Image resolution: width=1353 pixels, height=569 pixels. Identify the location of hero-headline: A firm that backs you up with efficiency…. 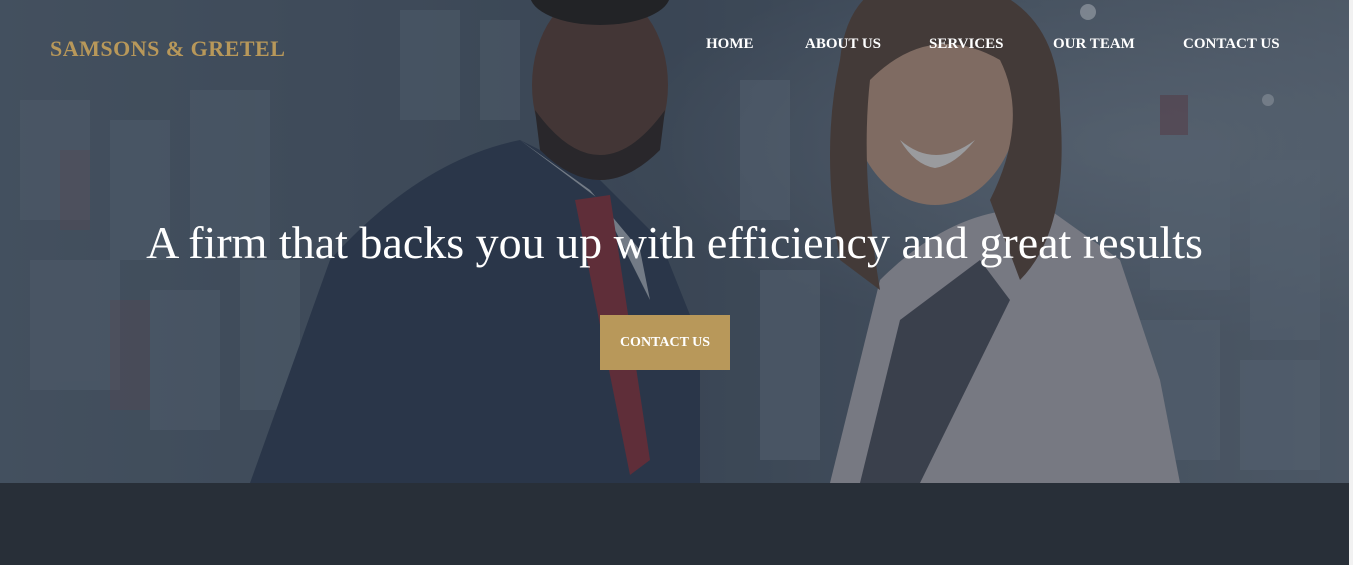
(674, 242).